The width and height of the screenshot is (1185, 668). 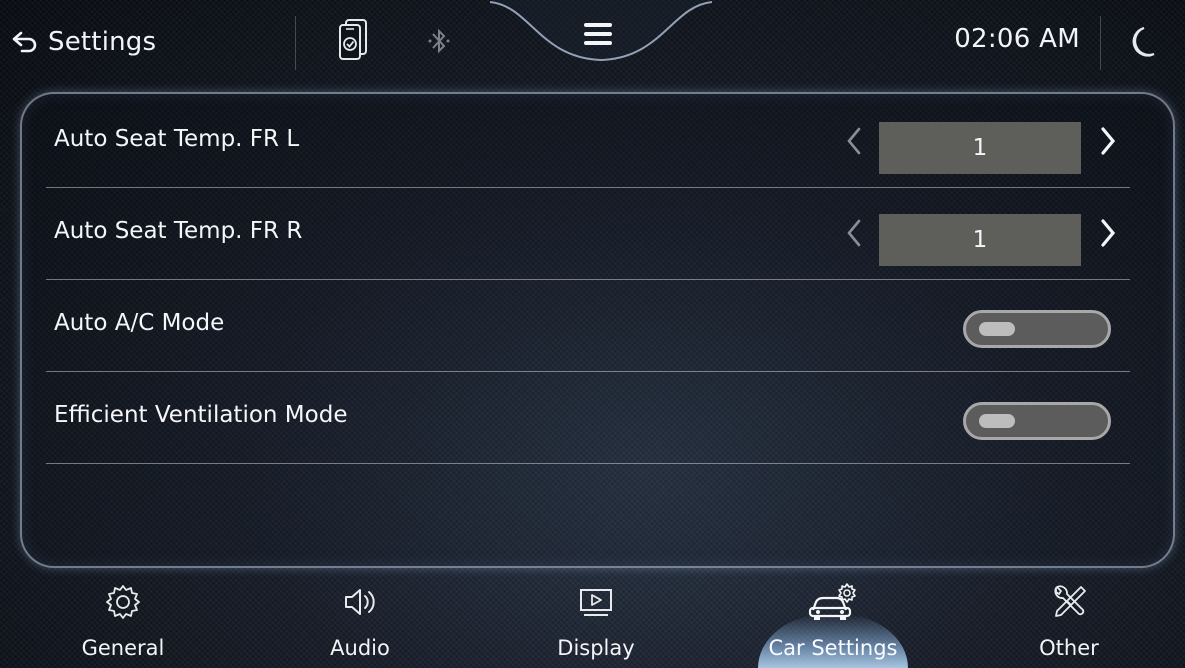 I want to click on back-arrow-icon, so click(x=24, y=42).